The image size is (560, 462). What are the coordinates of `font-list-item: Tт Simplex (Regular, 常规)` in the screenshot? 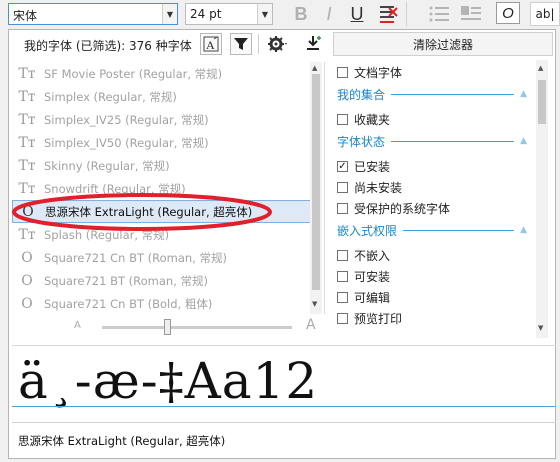 It's located at (162, 96).